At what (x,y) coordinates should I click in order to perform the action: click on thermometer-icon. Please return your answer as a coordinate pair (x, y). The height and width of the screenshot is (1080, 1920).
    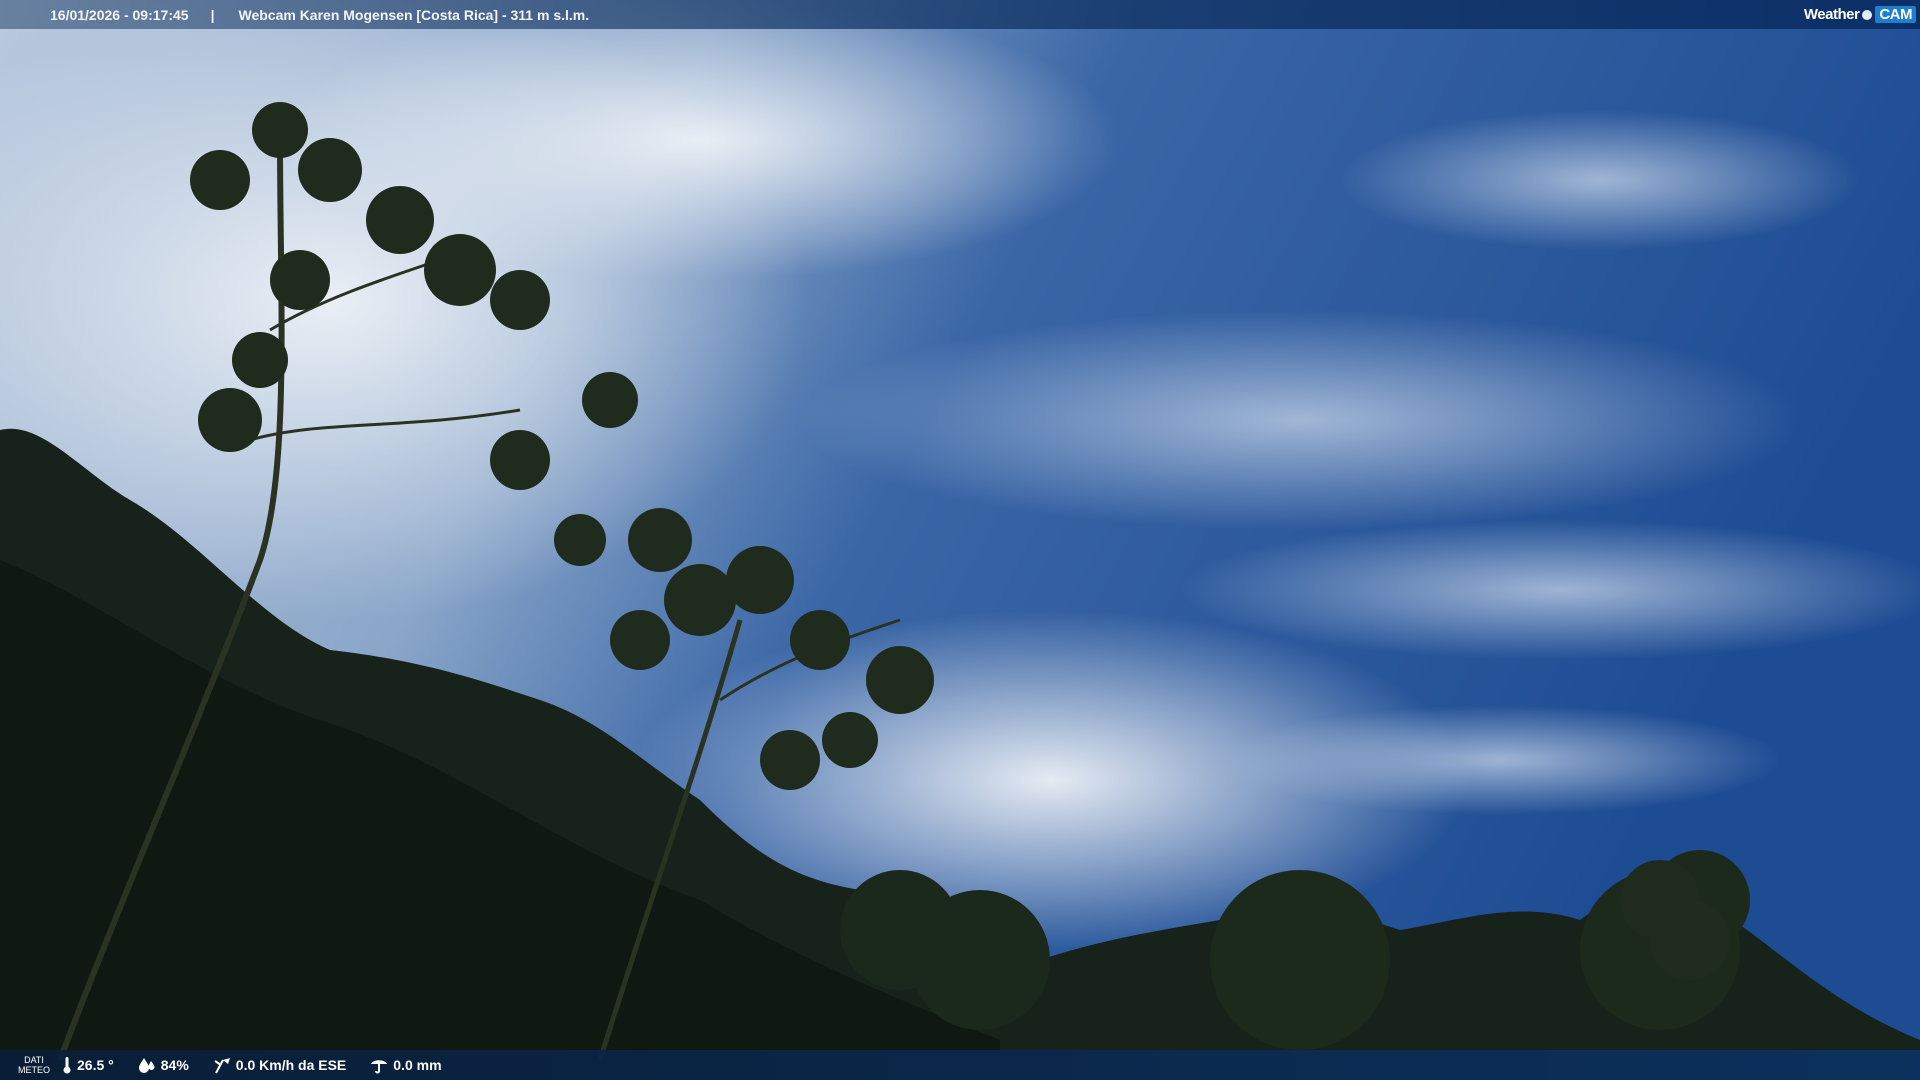
    Looking at the image, I should click on (67, 1065).